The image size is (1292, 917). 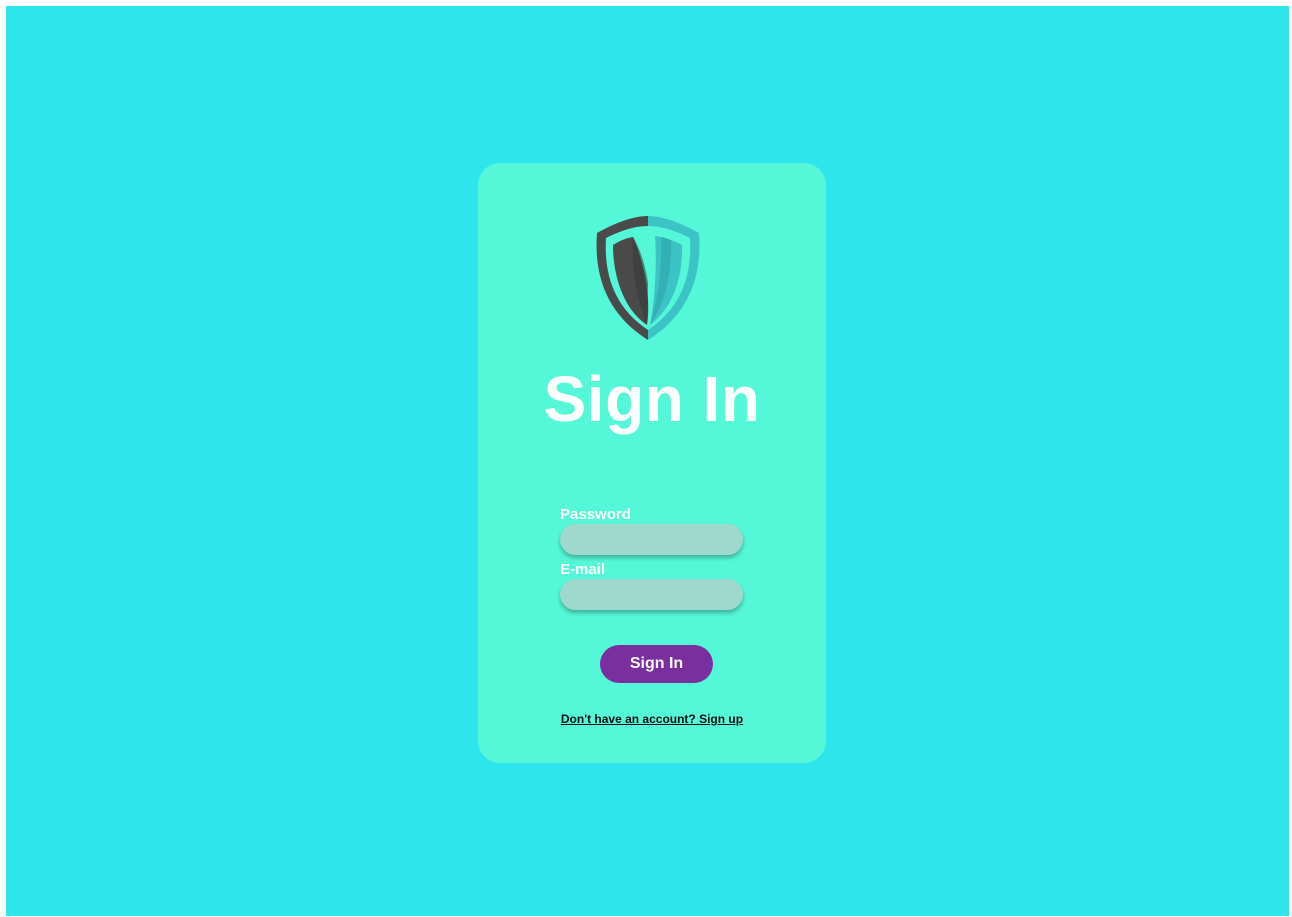 What do you see at coordinates (652, 399) in the screenshot?
I see `page-title: Sign In` at bounding box center [652, 399].